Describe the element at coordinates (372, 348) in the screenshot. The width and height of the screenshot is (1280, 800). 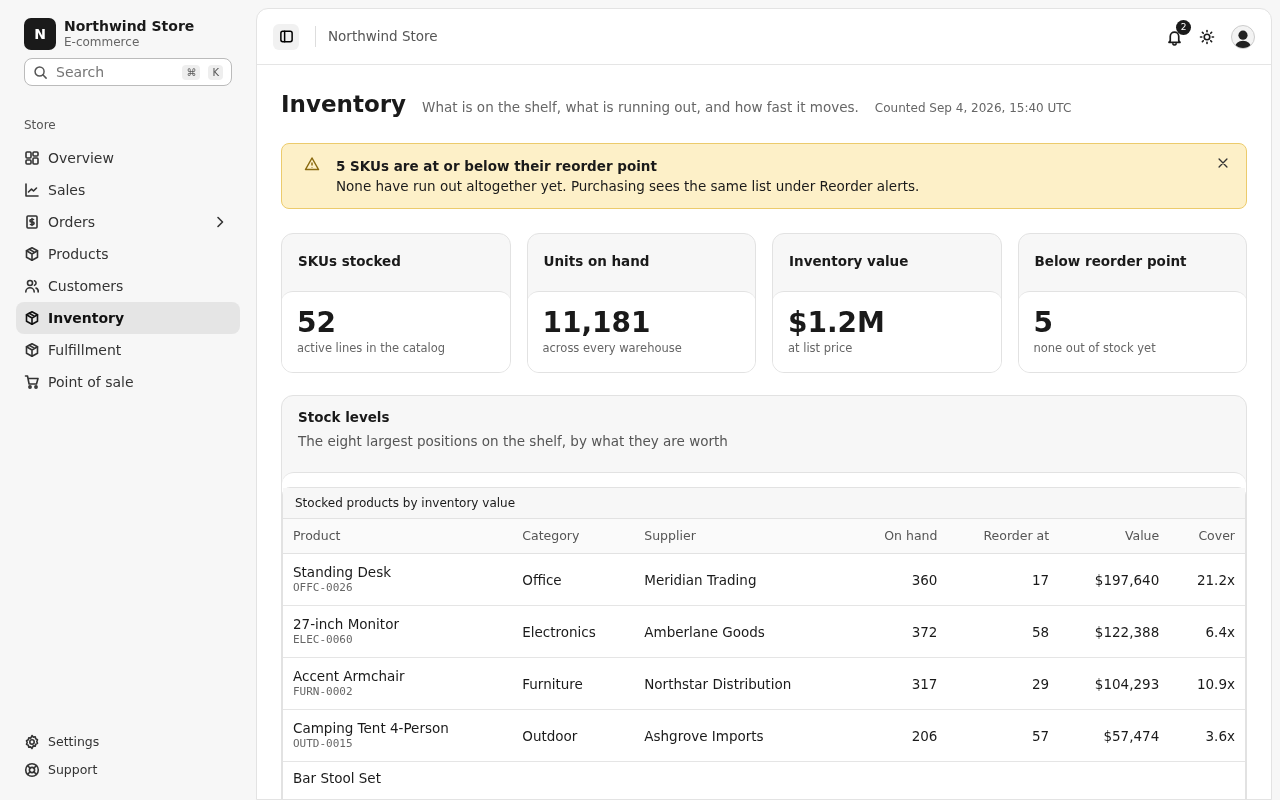
I see `stat-note: active lines in the catalog` at that location.